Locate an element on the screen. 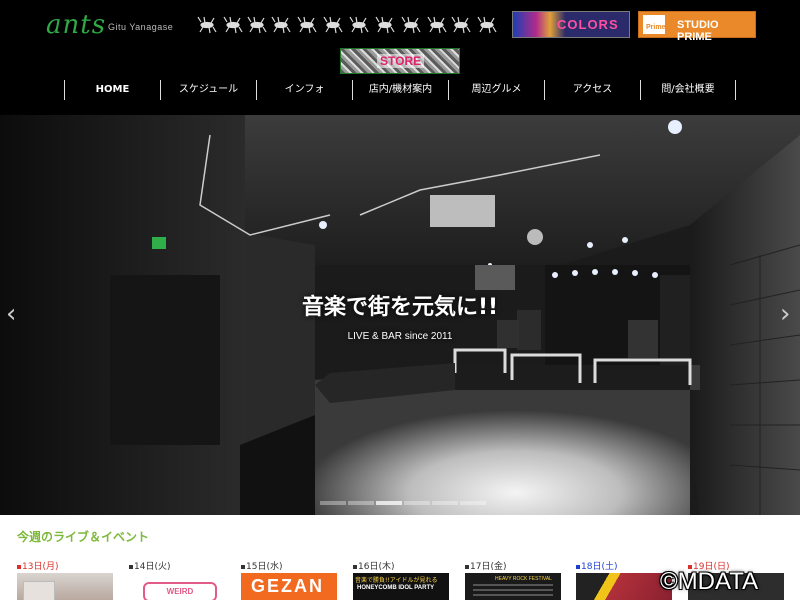 The image size is (800, 600). colors-banner-link: COLORS is located at coordinates (571, 24).